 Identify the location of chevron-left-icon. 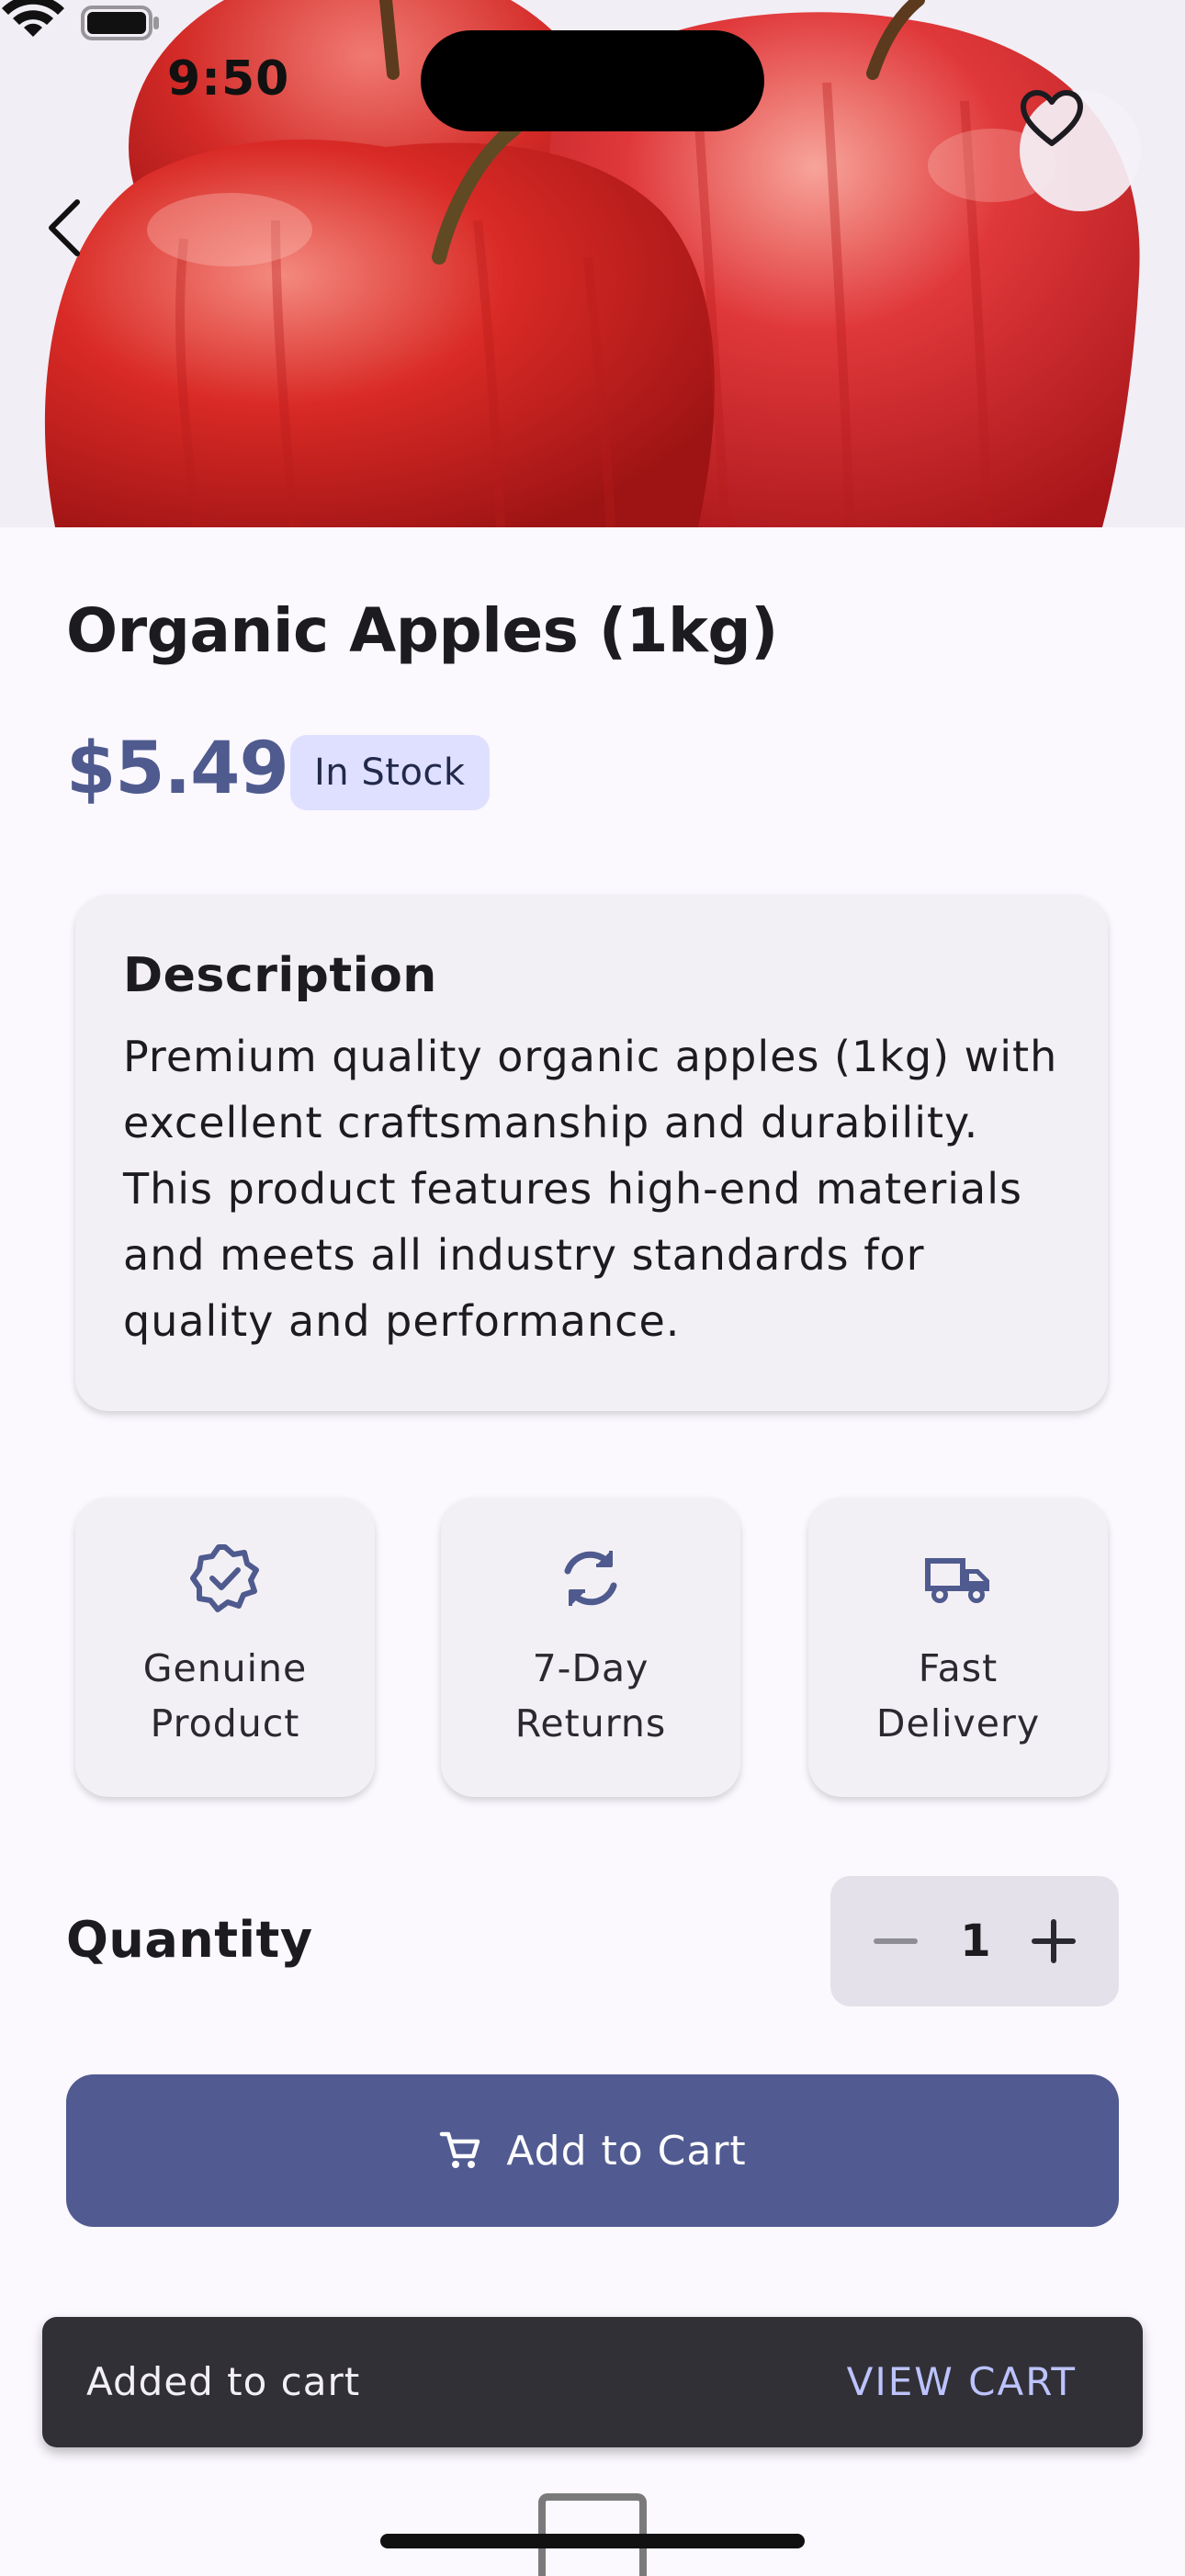
(64, 227).